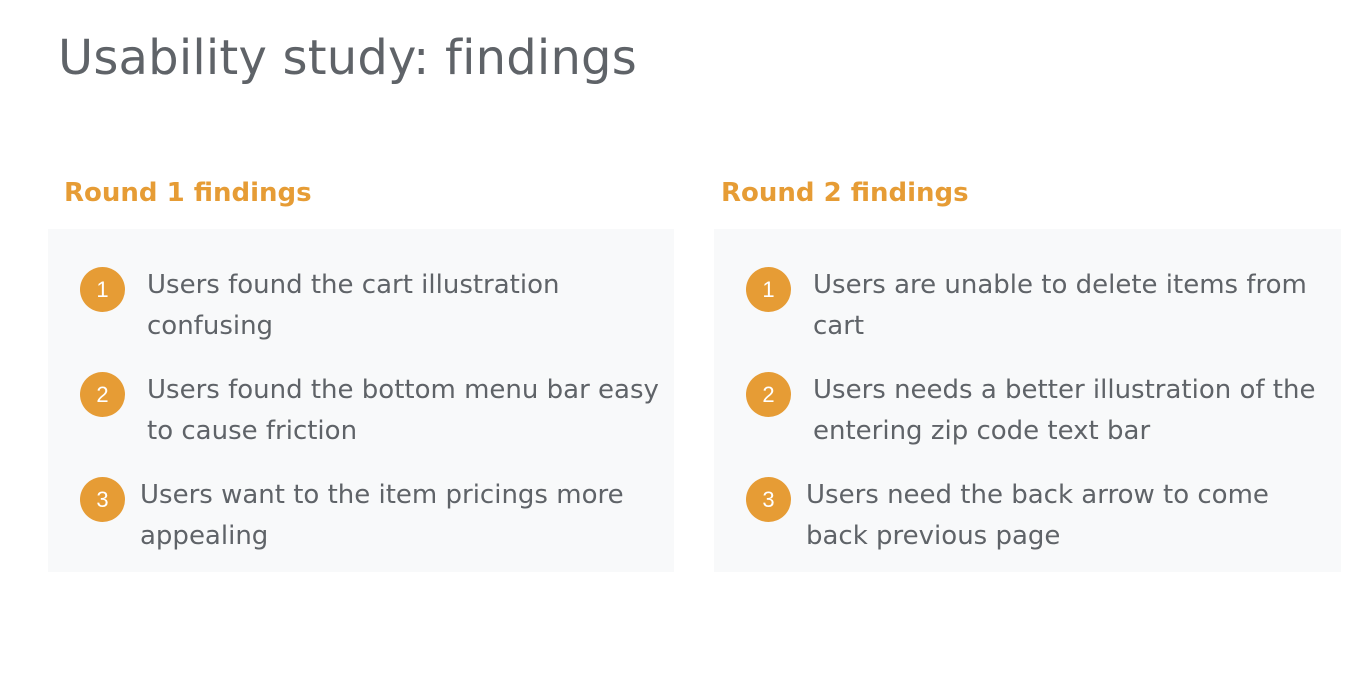  What do you see at coordinates (188, 193) in the screenshot?
I see `round-1-heading: Round 1 findings` at bounding box center [188, 193].